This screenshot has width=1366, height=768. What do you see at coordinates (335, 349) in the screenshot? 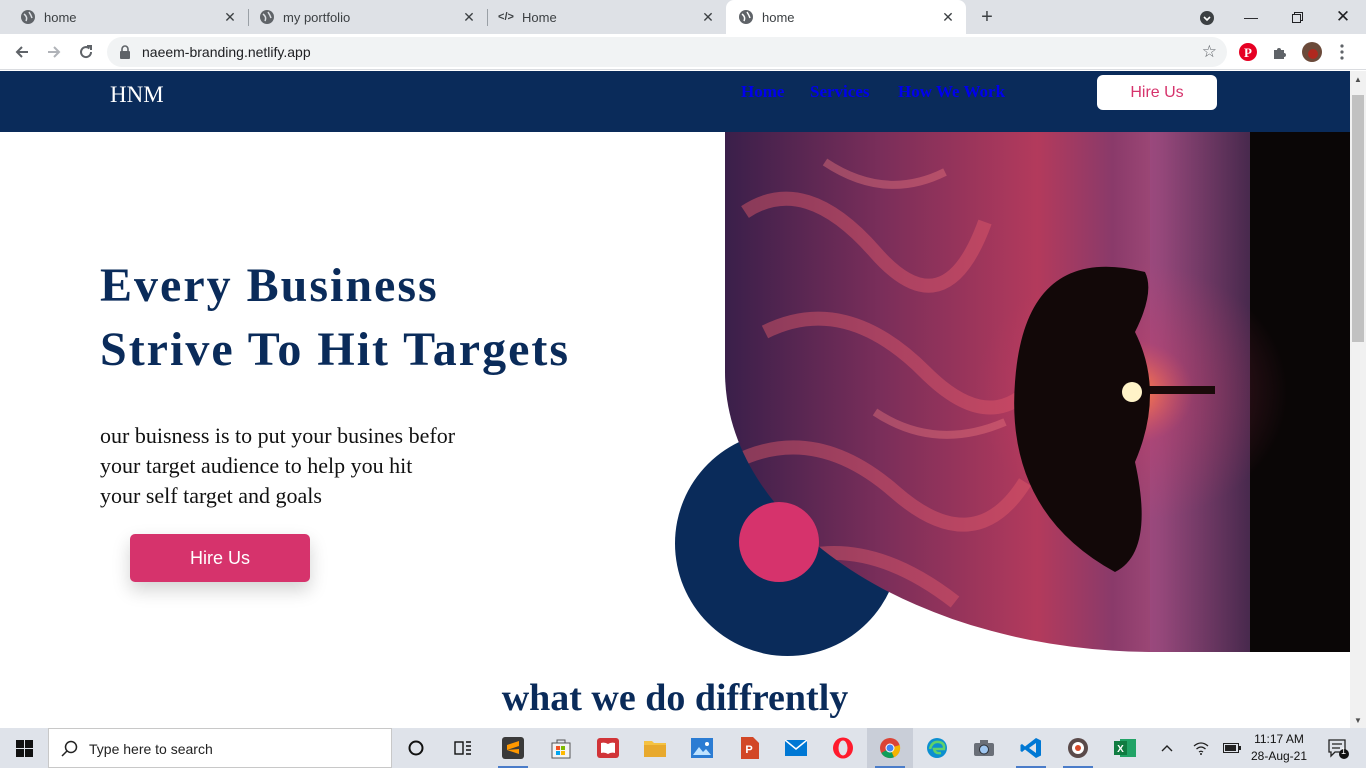
I see `hero-title-line-2: Strive To Hit Targets` at bounding box center [335, 349].